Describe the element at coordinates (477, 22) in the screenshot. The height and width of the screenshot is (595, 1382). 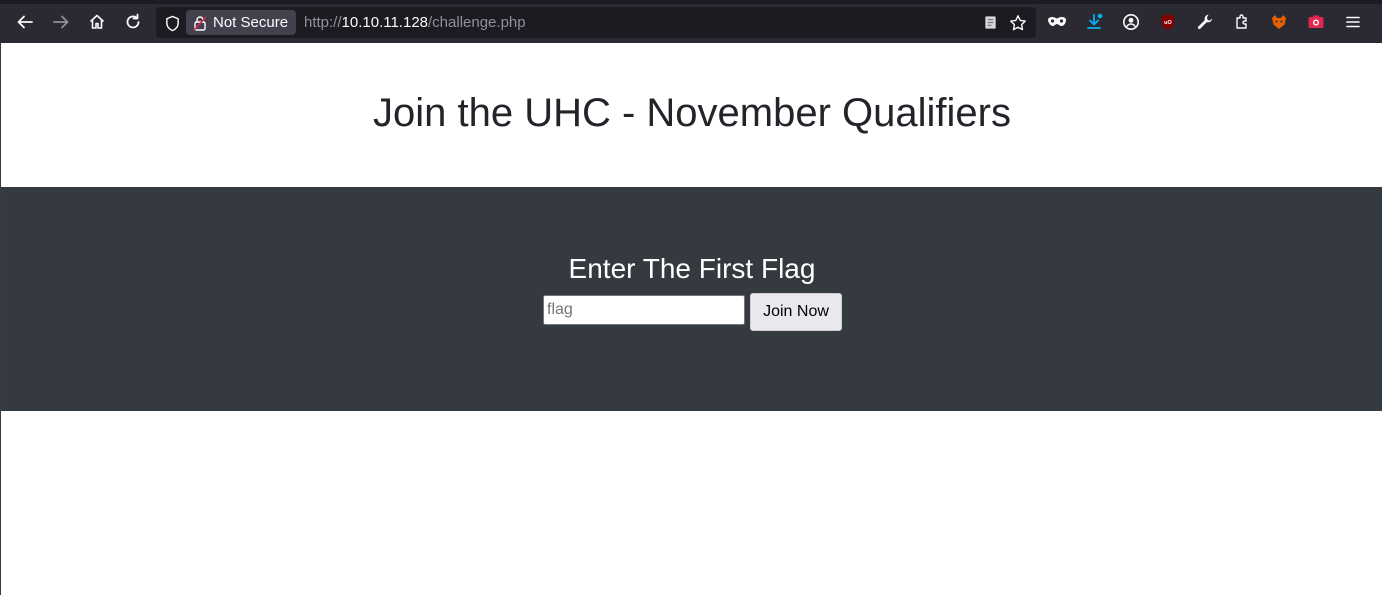
I see `url-path: /challenge.php` at that location.